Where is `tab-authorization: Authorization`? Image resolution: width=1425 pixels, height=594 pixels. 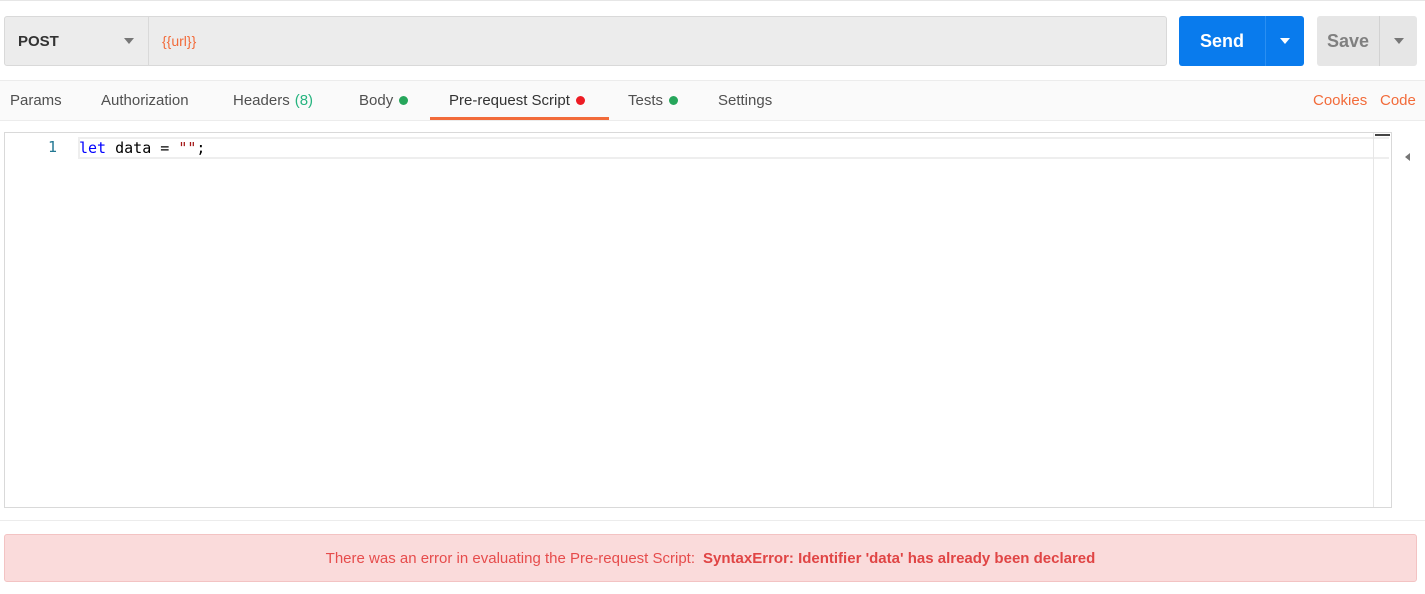 tab-authorization: Authorization is located at coordinates (145, 100).